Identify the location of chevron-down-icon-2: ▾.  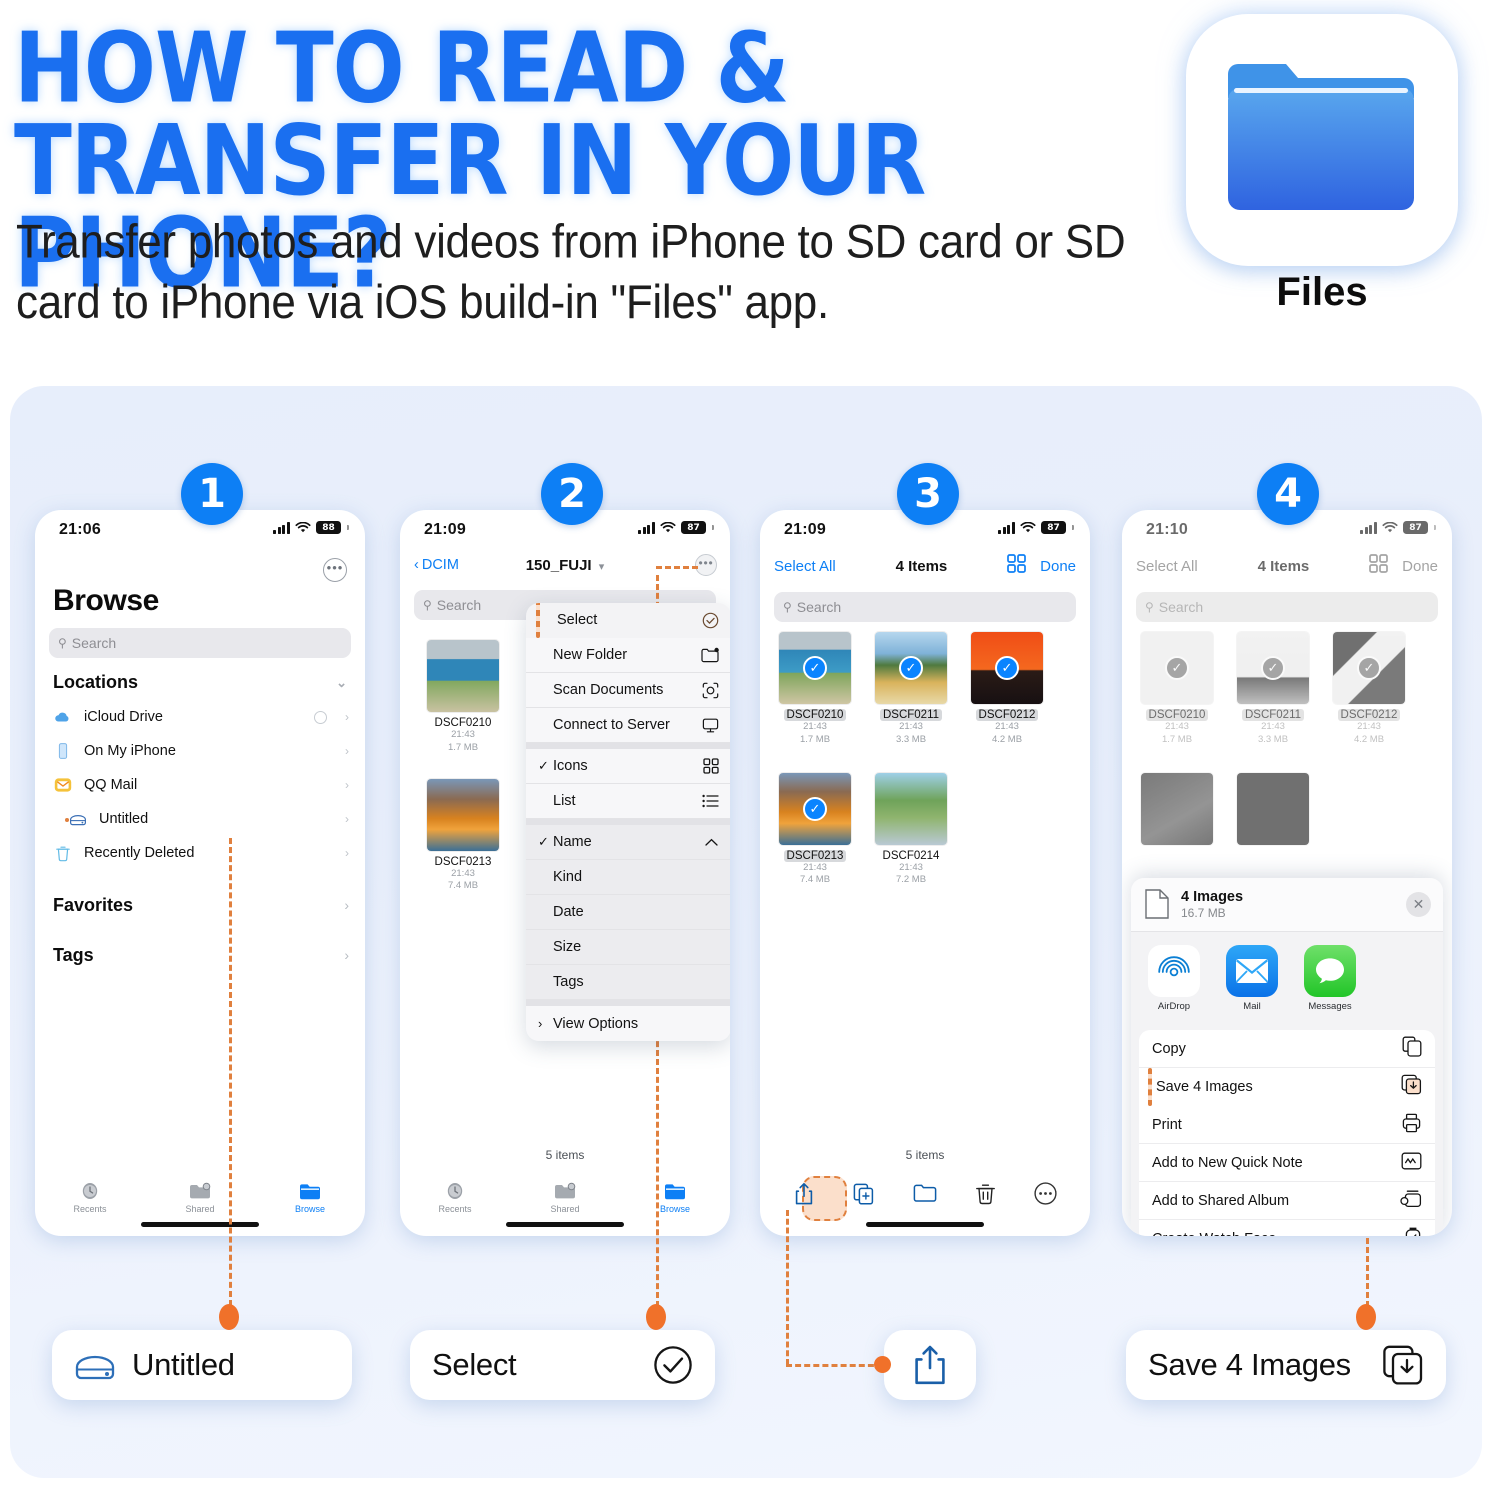
(602, 567).